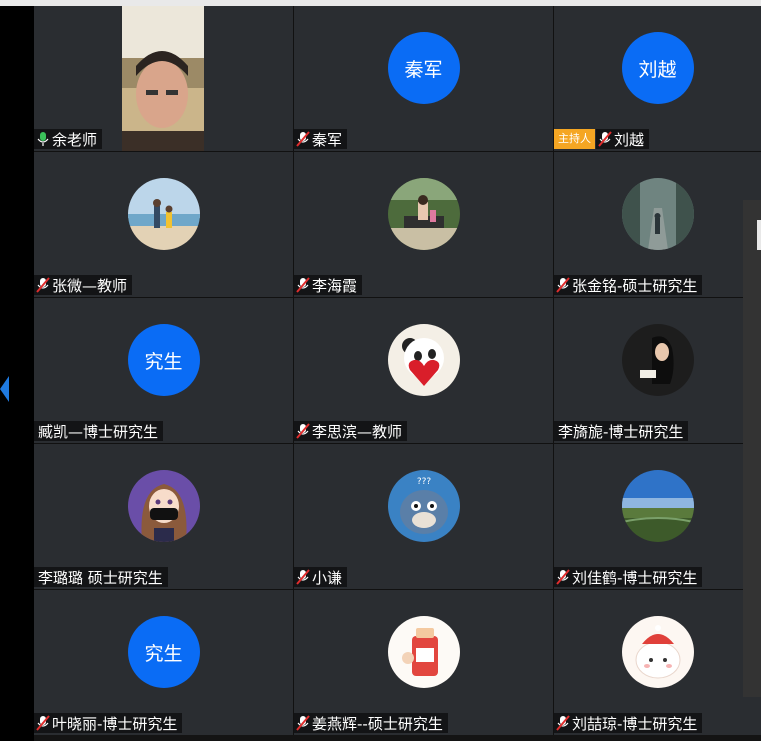 Image resolution: width=761 pixels, height=741 pixels. What do you see at coordinates (377, 723) in the screenshot?
I see `participant-name: 姜燕辉--硕士研究生` at bounding box center [377, 723].